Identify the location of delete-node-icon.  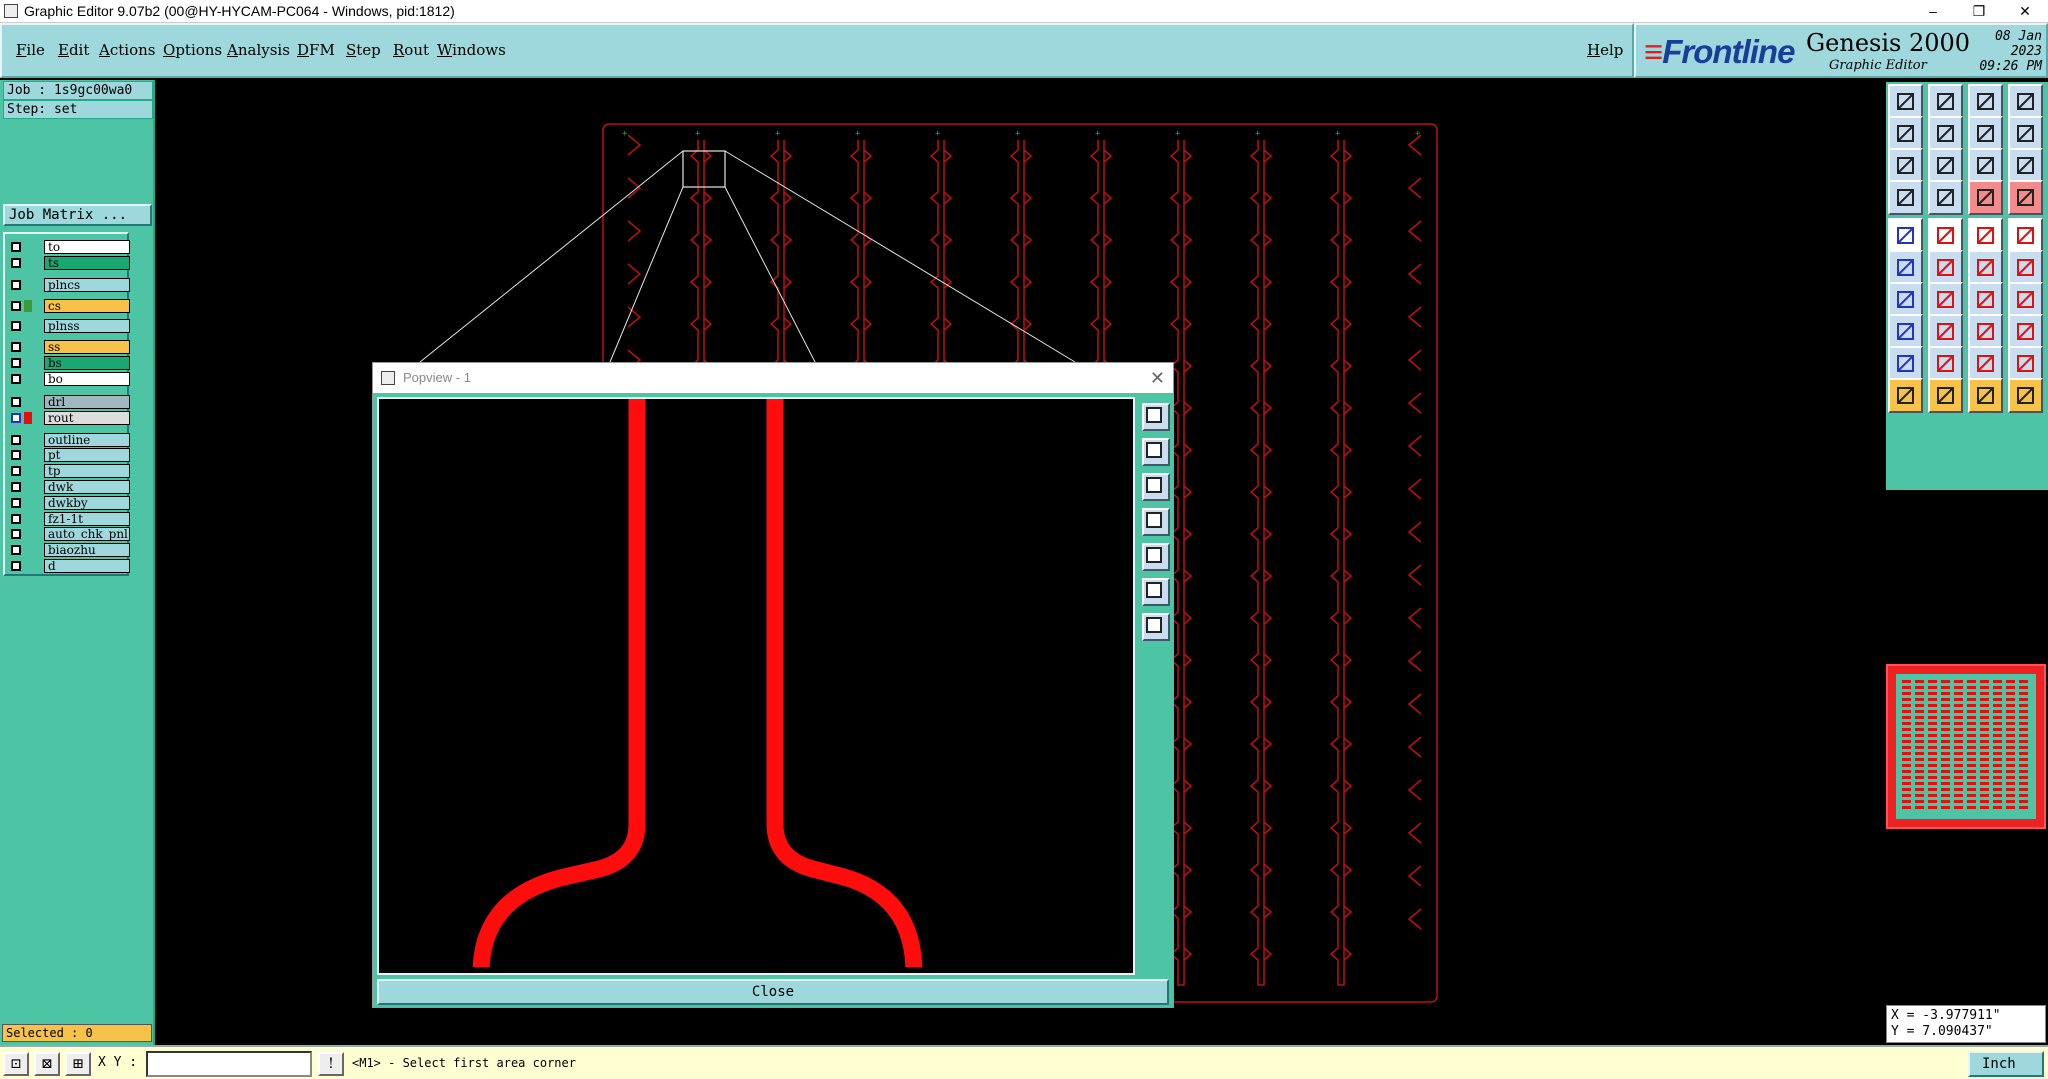
(1945, 267).